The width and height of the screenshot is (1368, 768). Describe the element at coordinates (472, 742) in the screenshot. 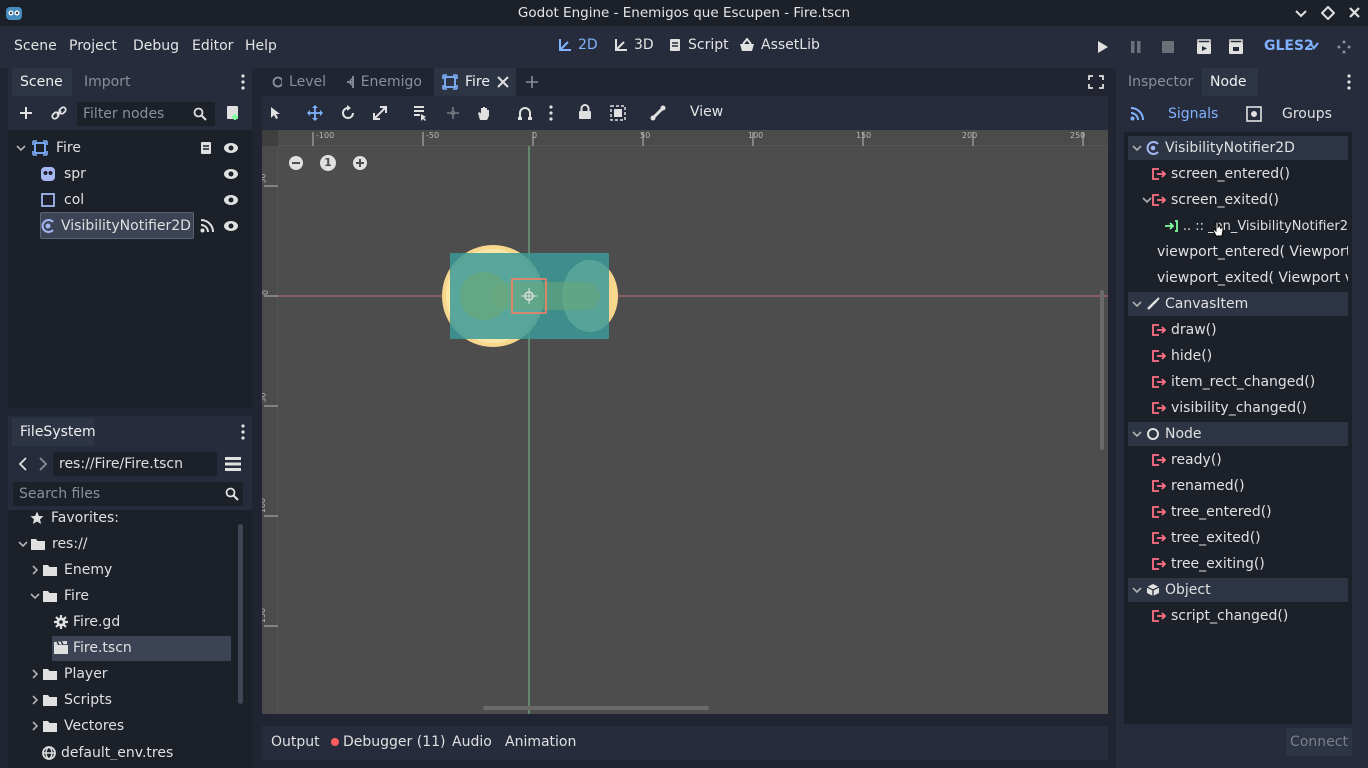

I see `bottom-tab-audio: Audio` at that location.